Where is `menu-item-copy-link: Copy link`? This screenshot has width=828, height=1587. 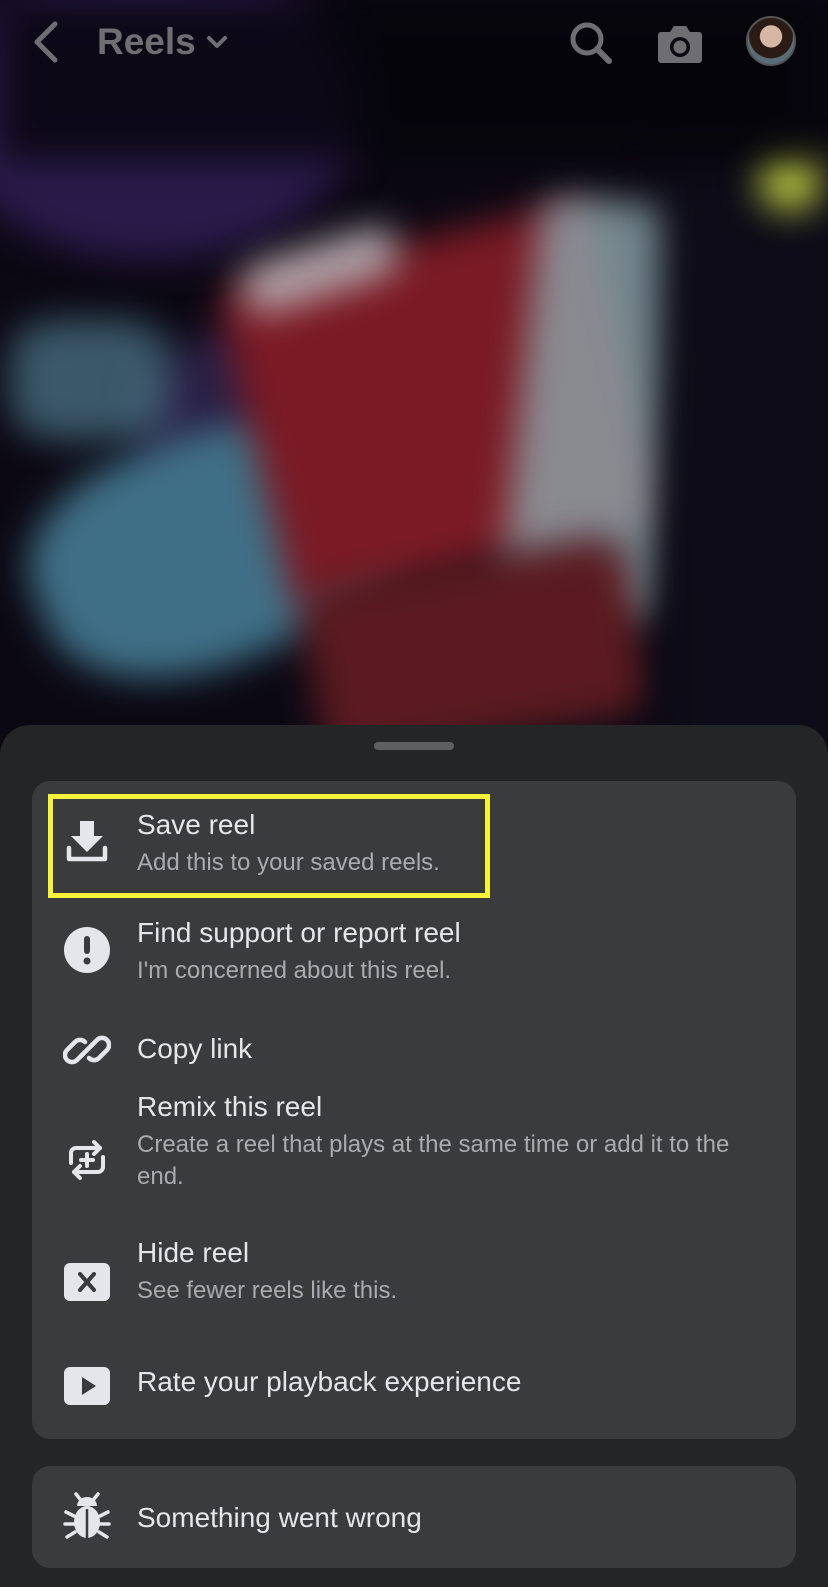 menu-item-copy-link: Copy link is located at coordinates (414, 1048).